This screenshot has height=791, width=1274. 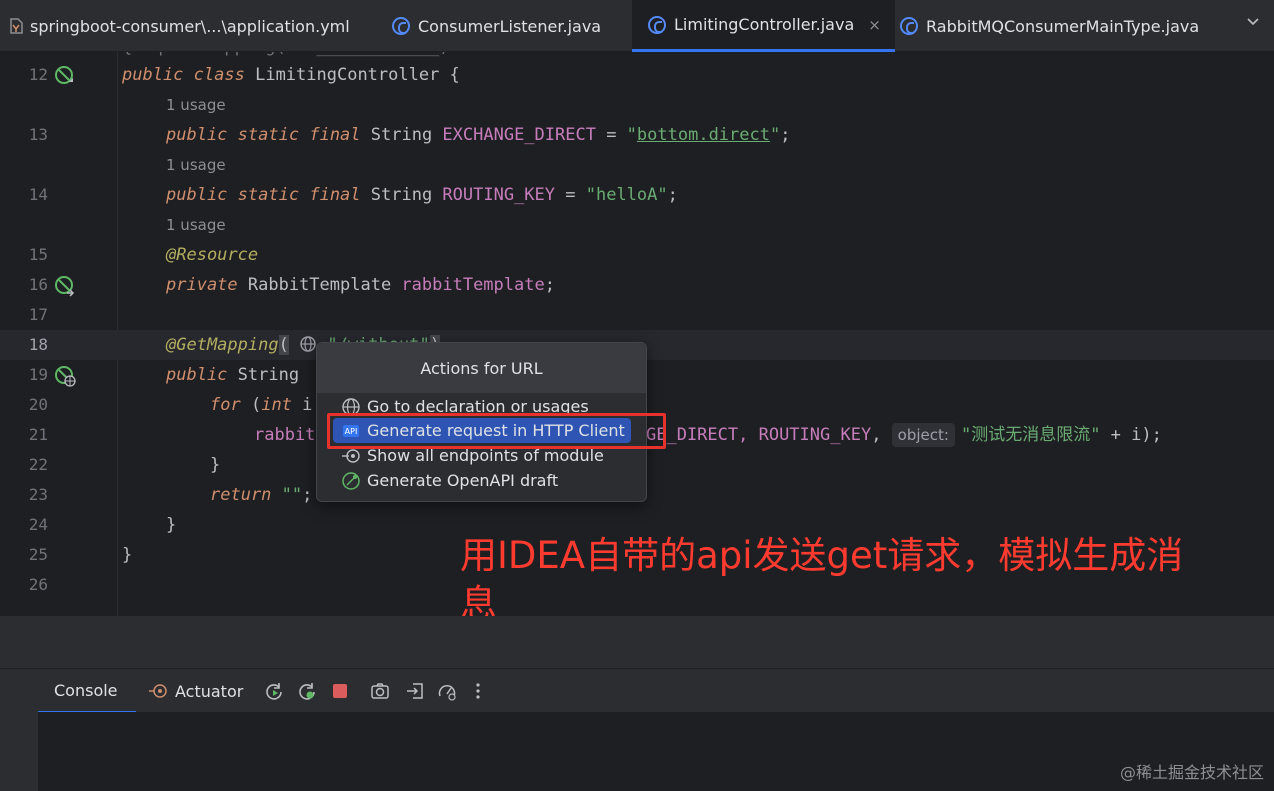 What do you see at coordinates (212, 255) in the screenshot?
I see `annotation: @Resource` at bounding box center [212, 255].